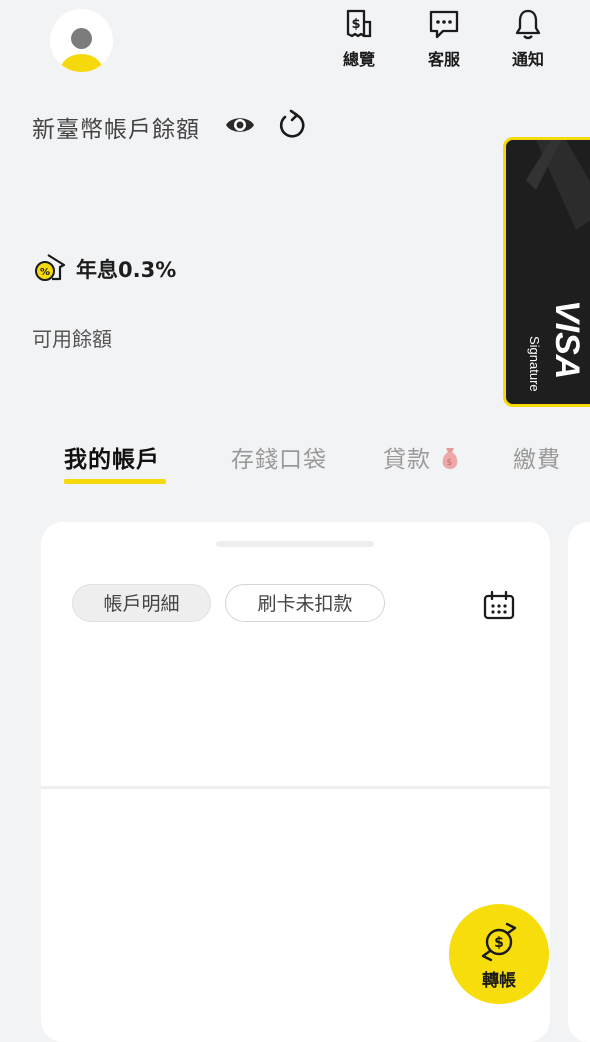 Image resolution: width=590 pixels, height=1042 pixels. What do you see at coordinates (537, 457) in the screenshot?
I see `tab-payment: 繳費` at bounding box center [537, 457].